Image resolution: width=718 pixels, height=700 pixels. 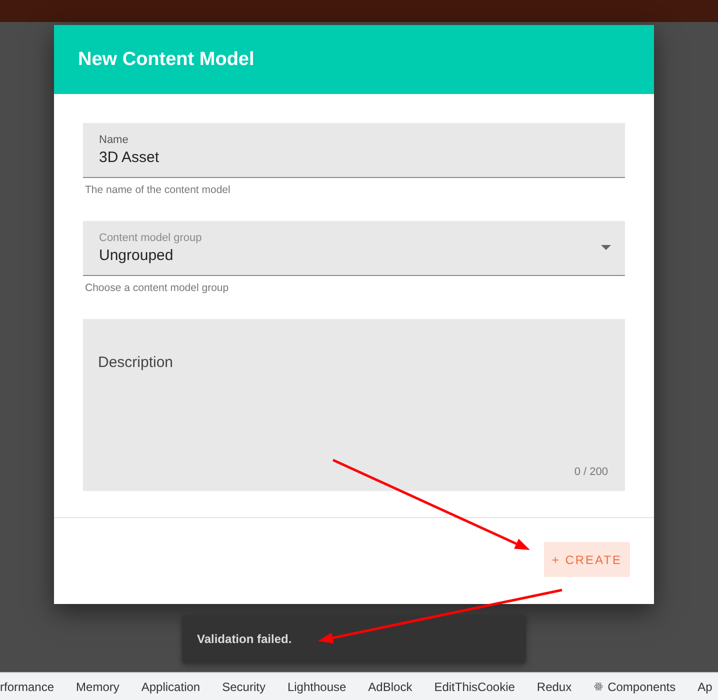 I want to click on devtools-tab: Ap, so click(x=705, y=686).